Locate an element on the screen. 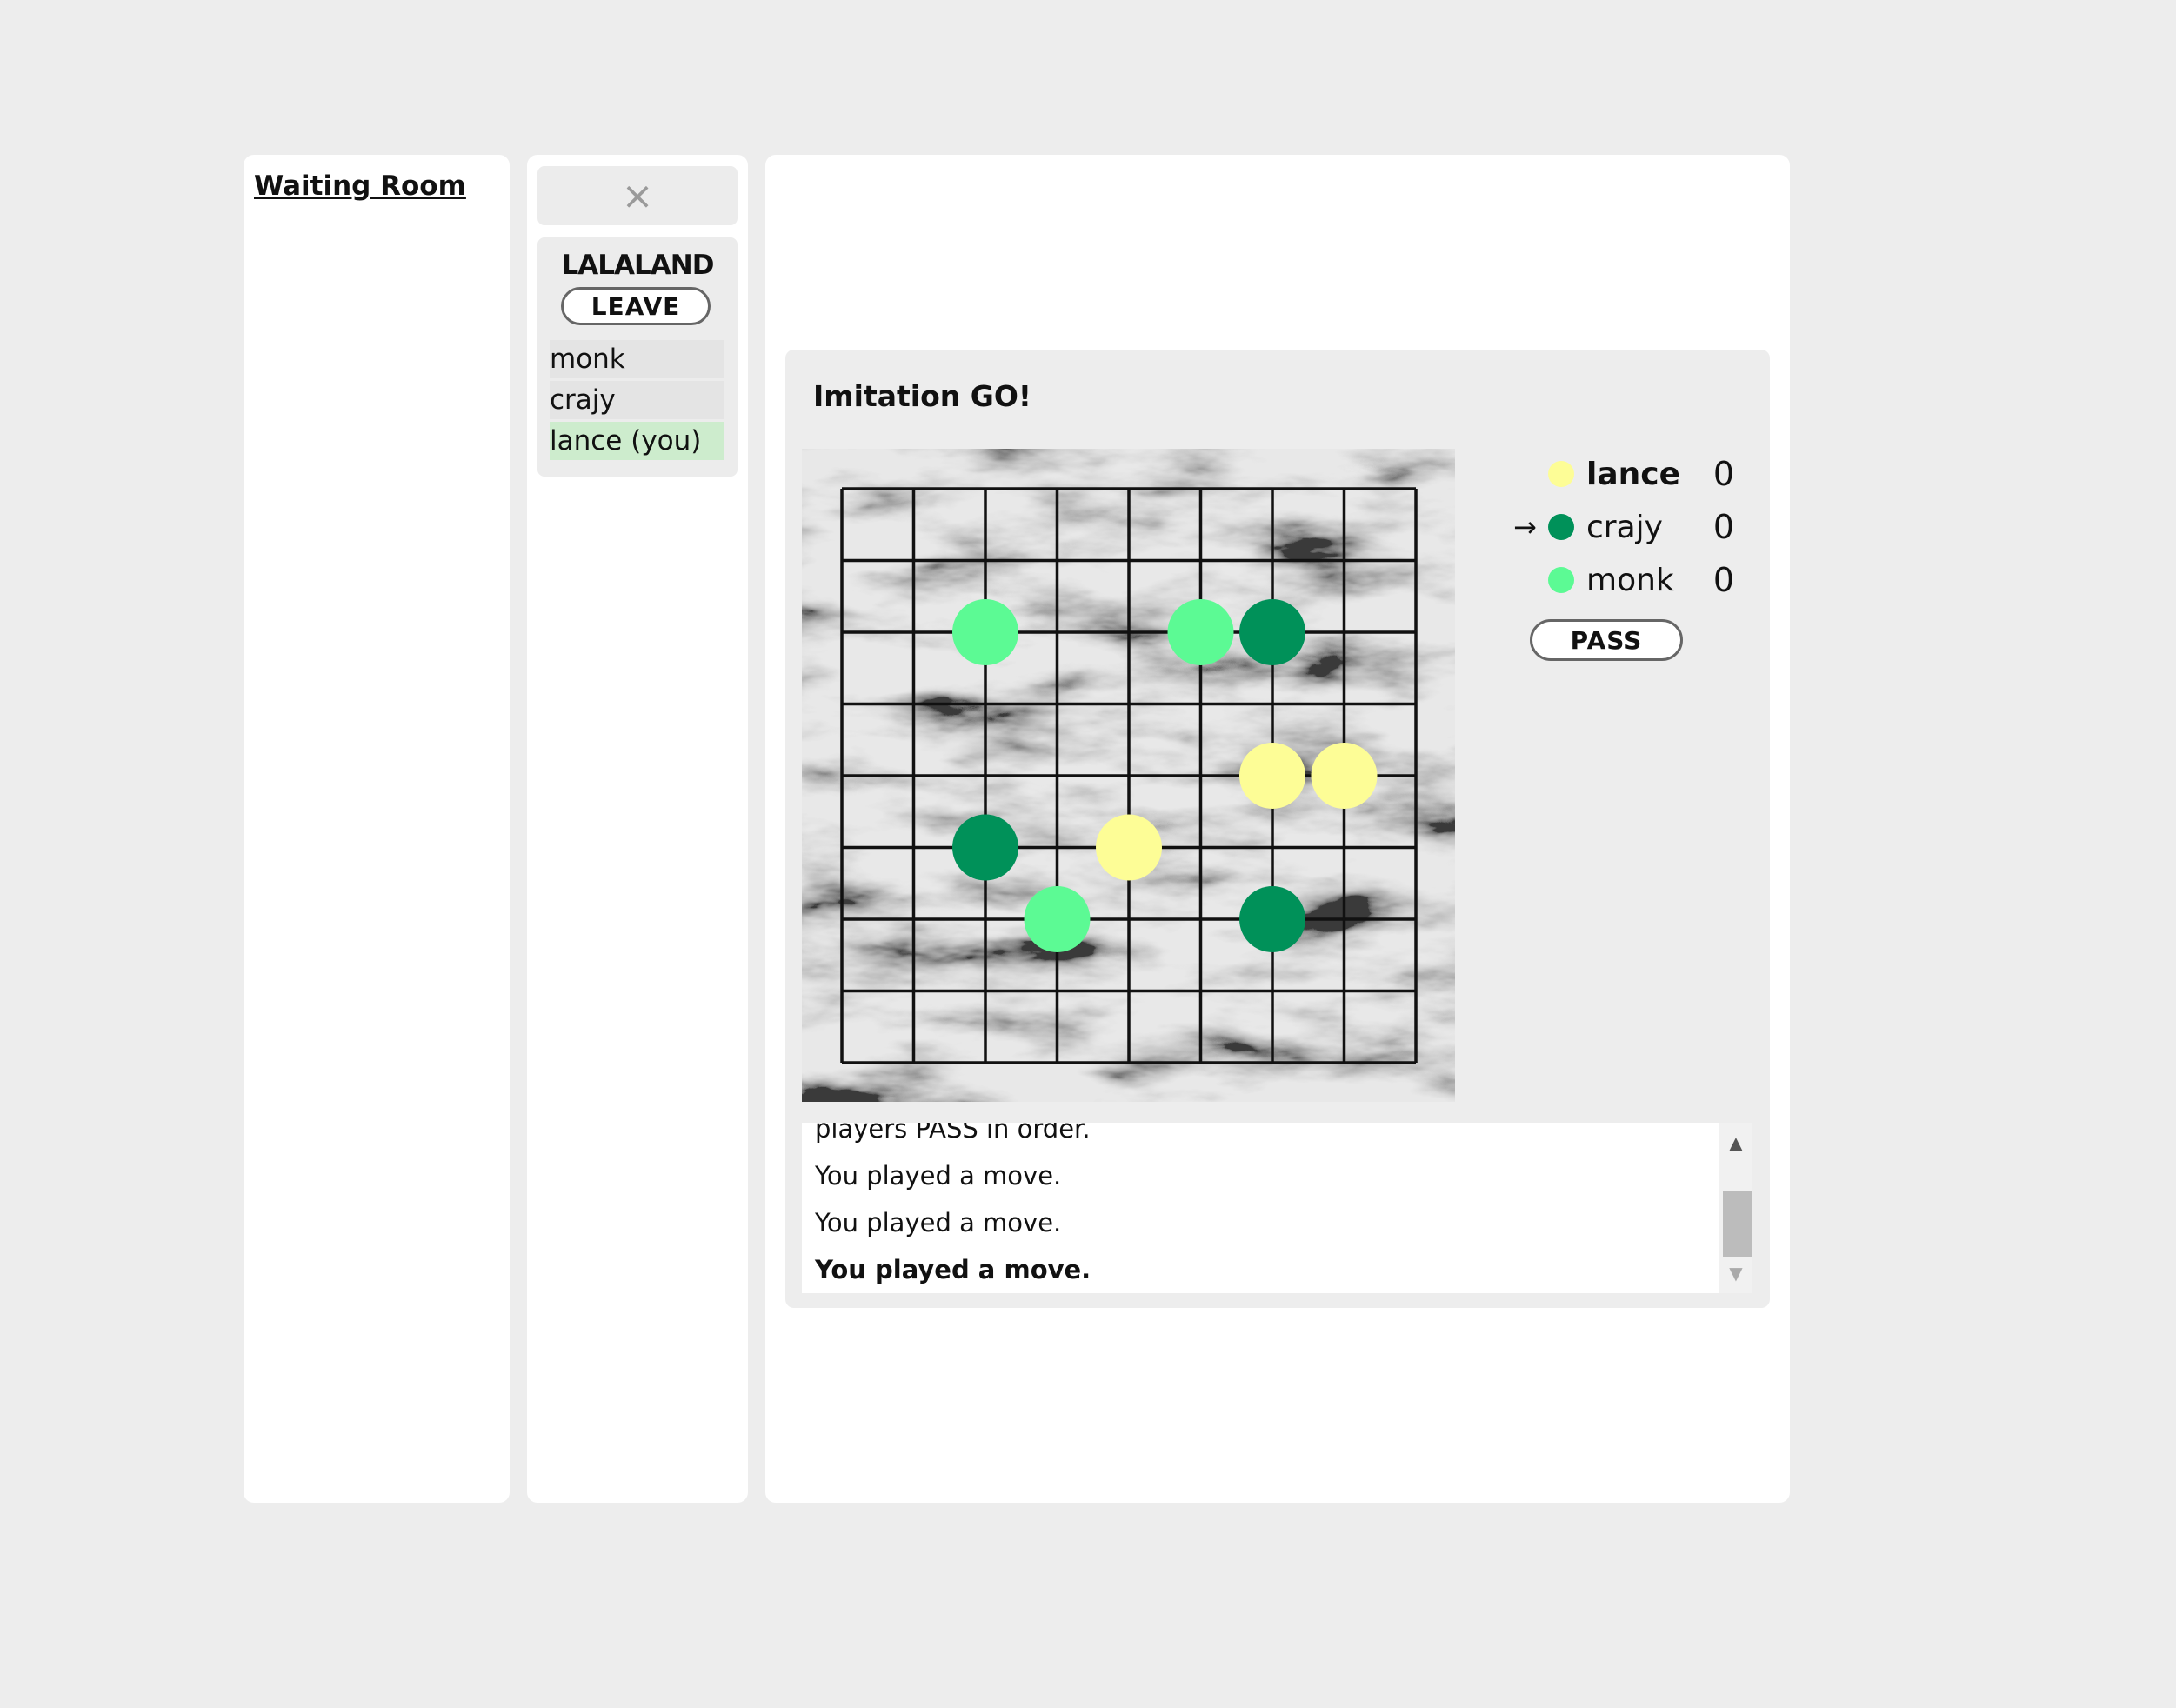 This screenshot has height=1708, width=2176. score-row-monk: monk 0 is located at coordinates (1624, 580).